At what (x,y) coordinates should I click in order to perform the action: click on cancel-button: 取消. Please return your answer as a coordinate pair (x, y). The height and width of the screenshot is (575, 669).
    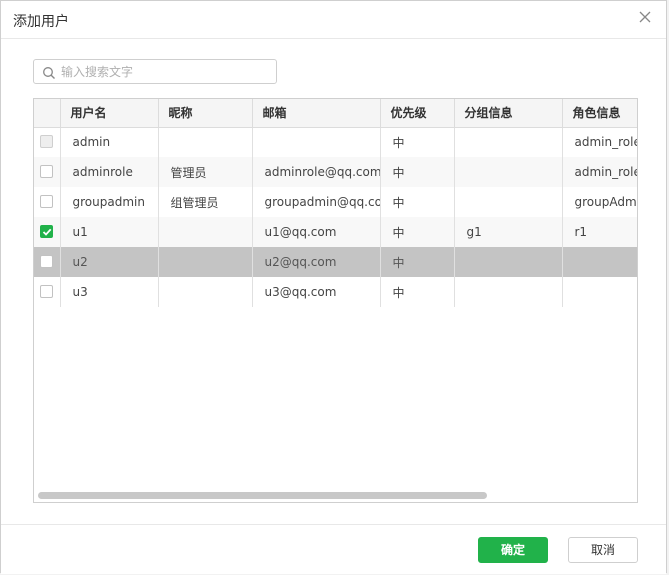
    Looking at the image, I should click on (603, 550).